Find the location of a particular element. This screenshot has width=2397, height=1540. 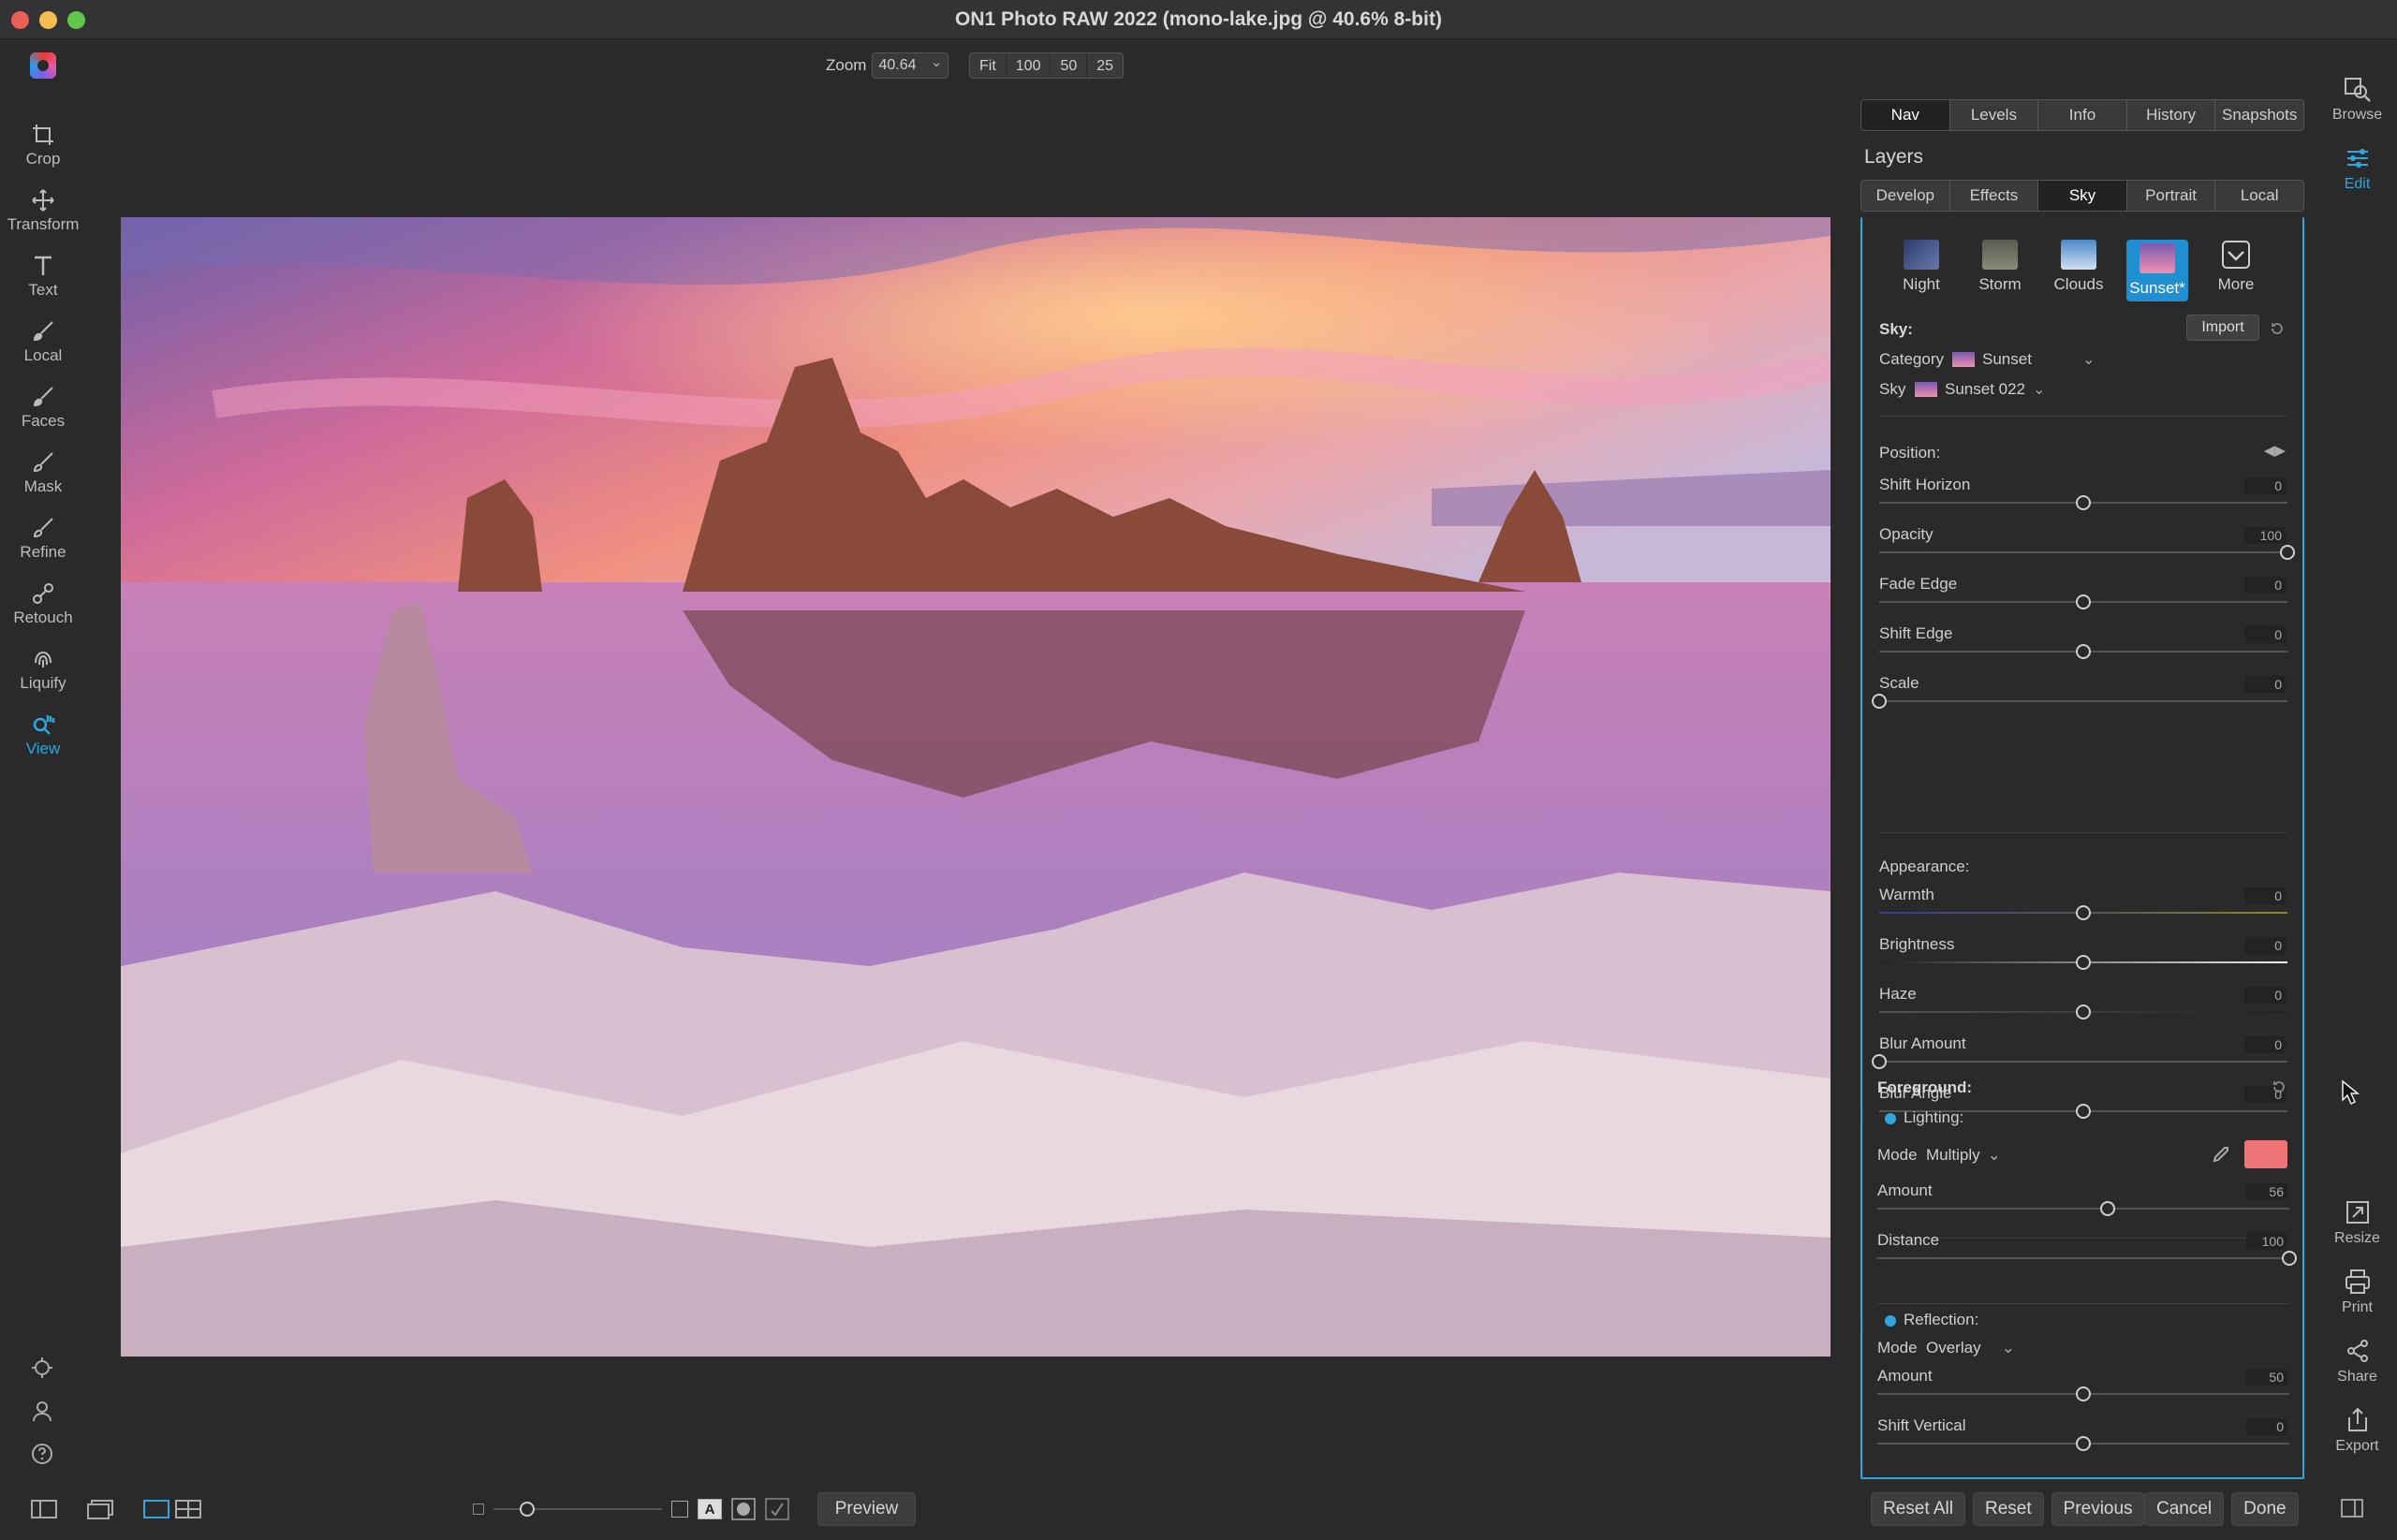

sky-select: Sunset 022 ⌄ is located at coordinates (1980, 389).